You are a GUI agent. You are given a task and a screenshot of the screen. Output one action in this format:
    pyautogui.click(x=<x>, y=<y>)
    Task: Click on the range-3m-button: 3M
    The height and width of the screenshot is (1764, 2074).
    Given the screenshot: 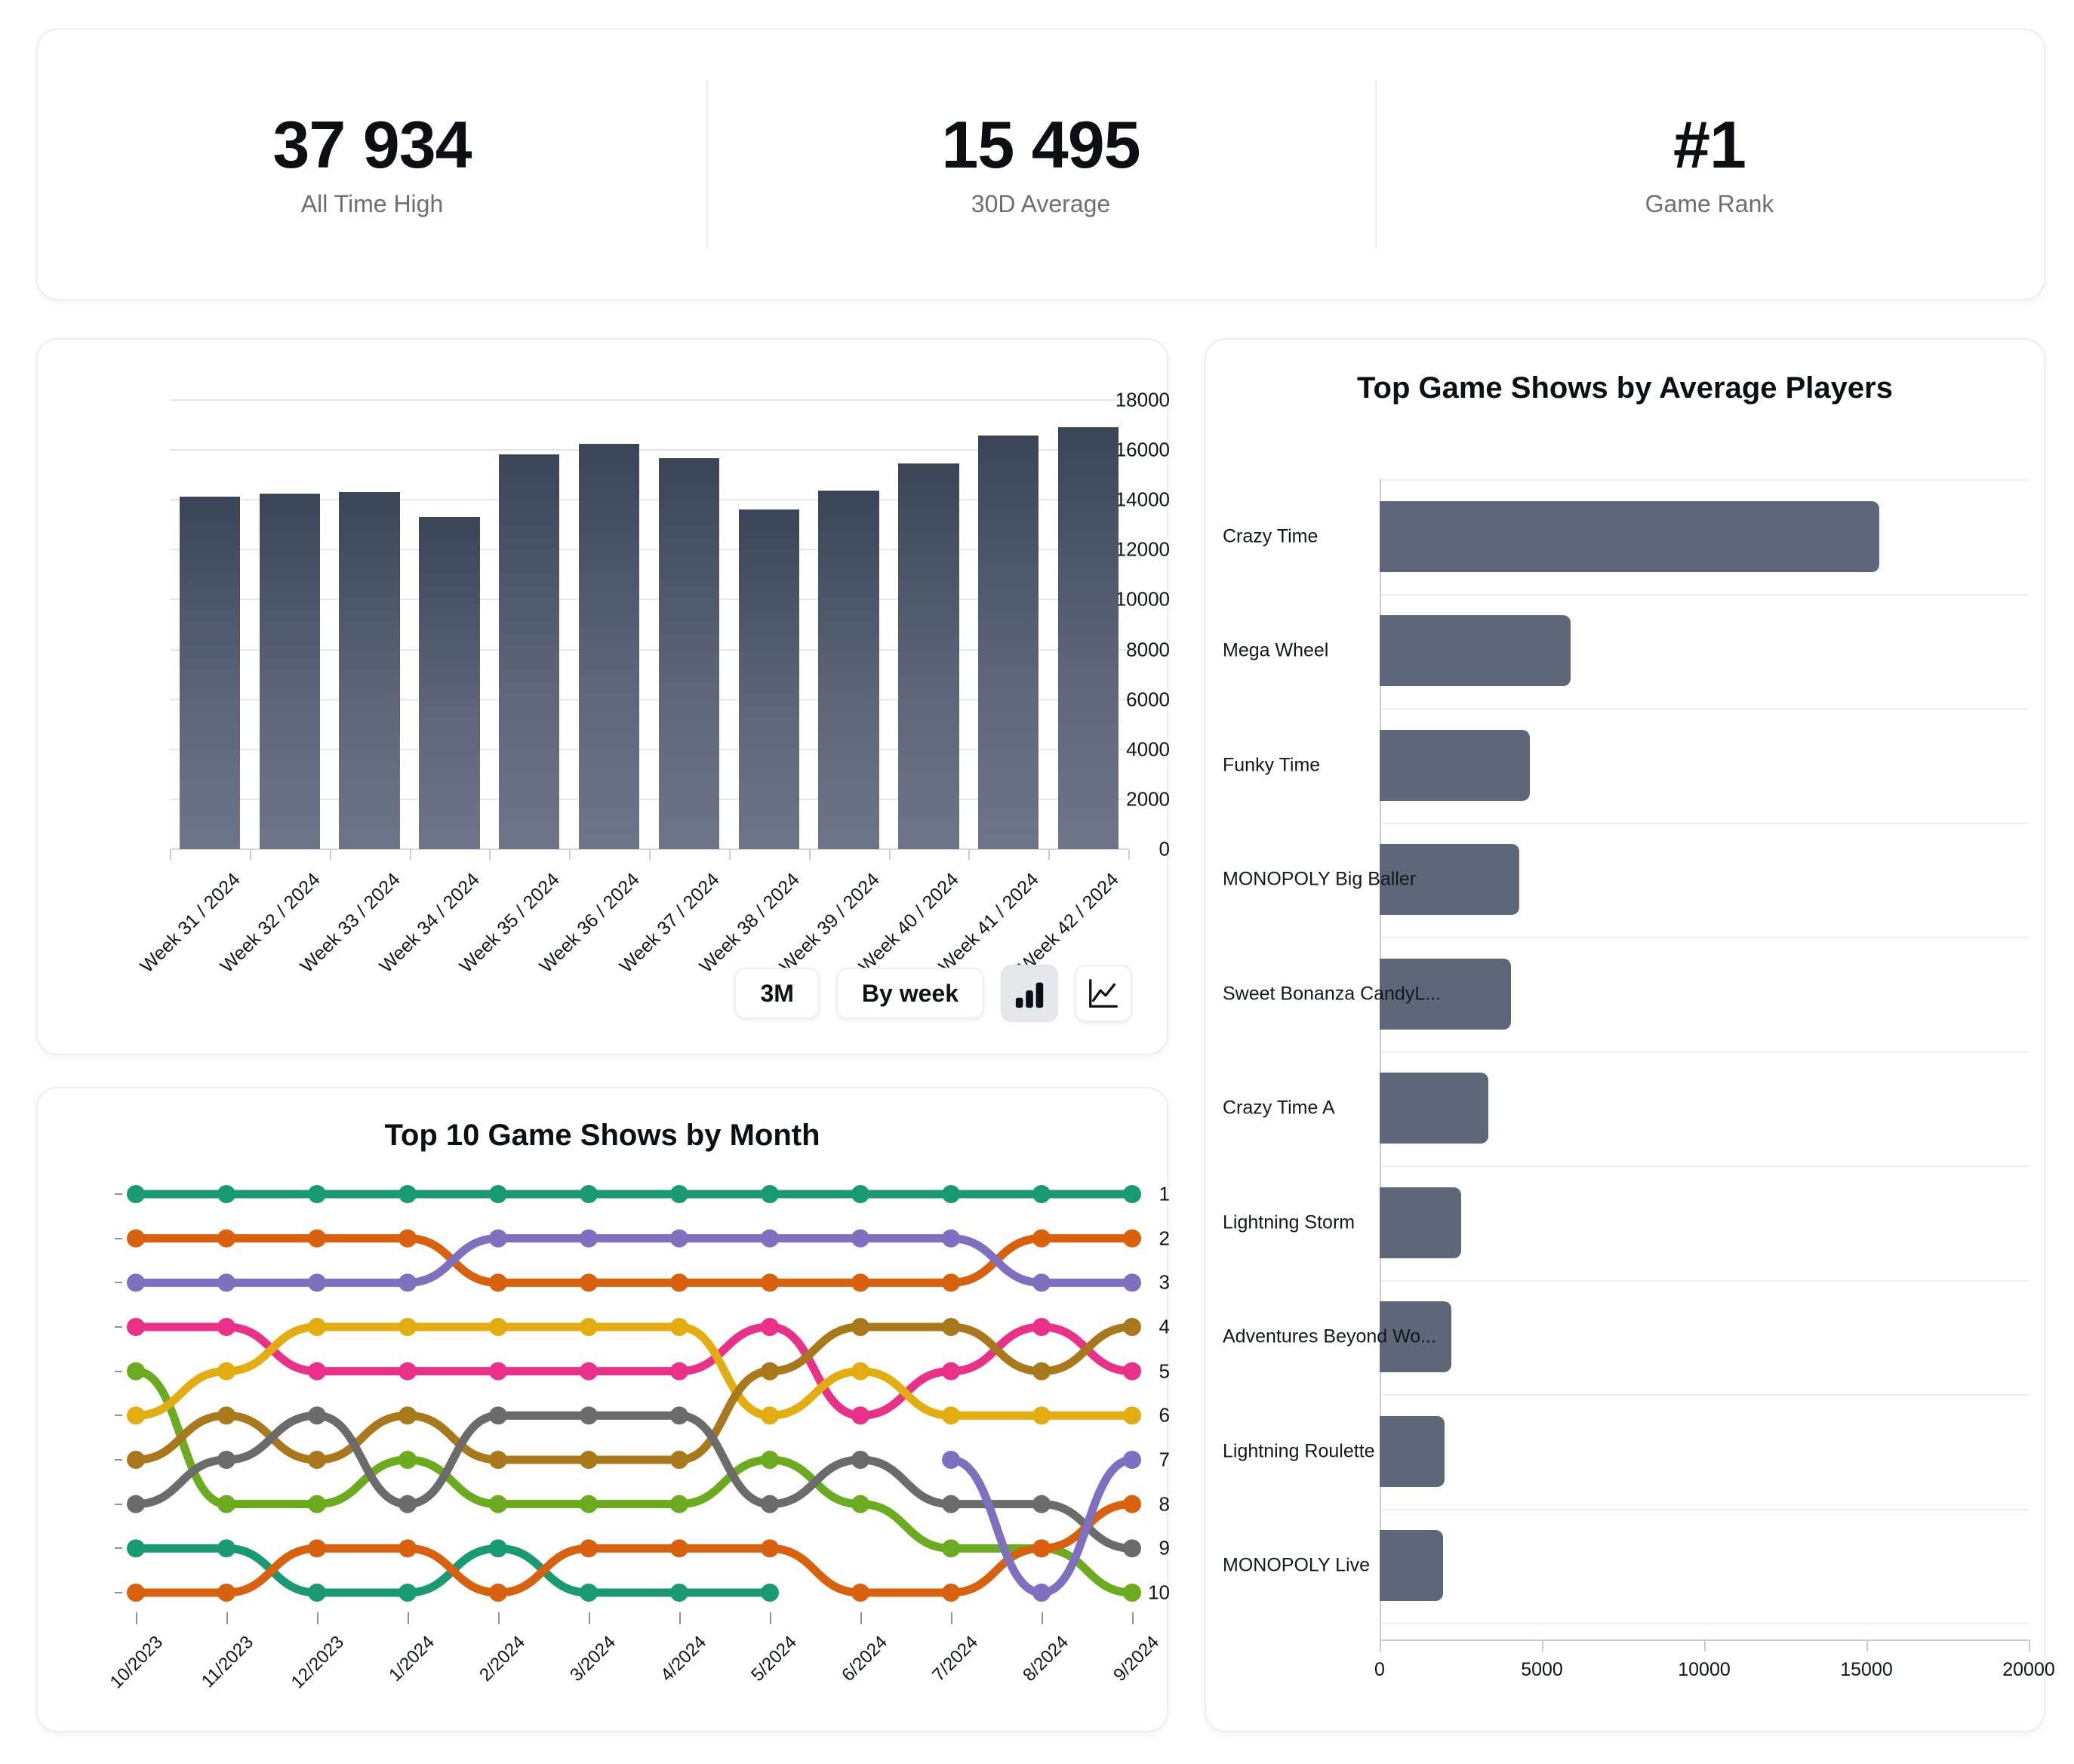 What is the action you would take?
    pyautogui.click(x=777, y=994)
    